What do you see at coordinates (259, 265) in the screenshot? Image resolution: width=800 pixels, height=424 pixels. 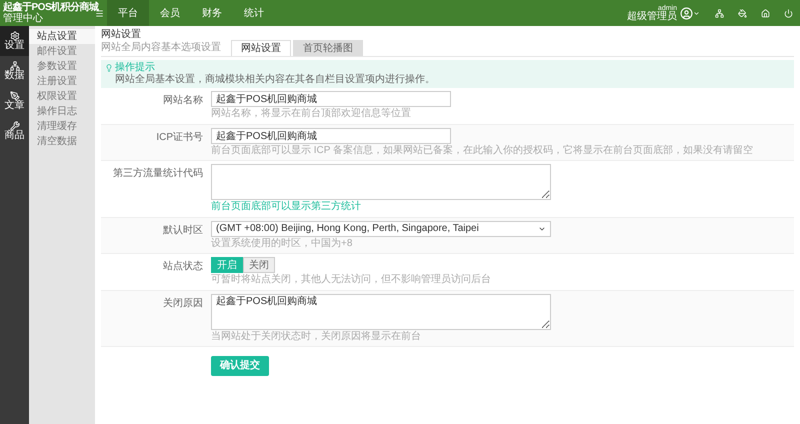 I see `toggle-option: 关闭` at bounding box center [259, 265].